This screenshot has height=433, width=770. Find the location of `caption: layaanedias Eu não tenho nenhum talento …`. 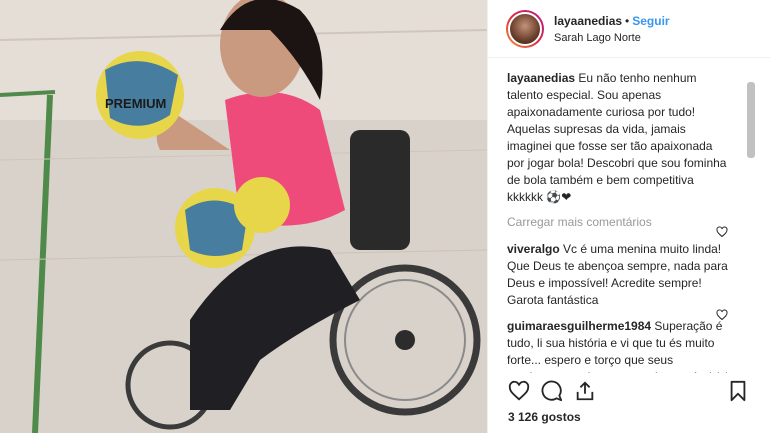

caption: layaanedias Eu não tenho nenhum talento … is located at coordinates (620, 138).